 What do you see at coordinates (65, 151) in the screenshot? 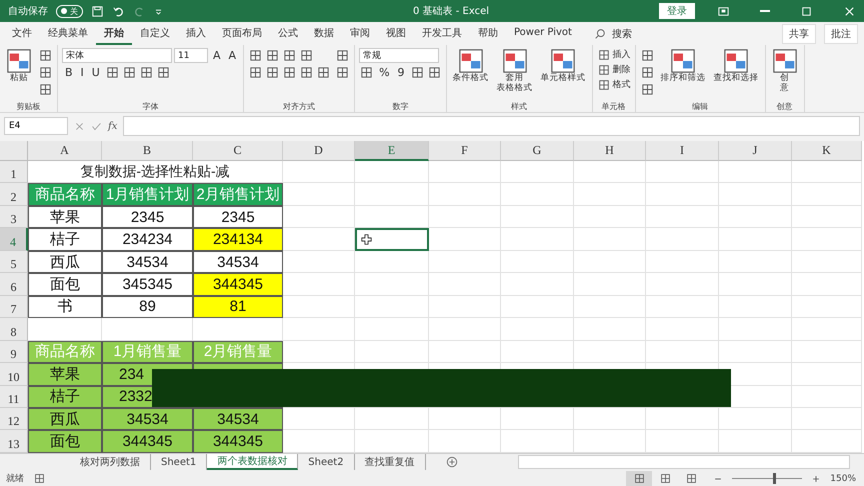
I see `column-header: A` at bounding box center [65, 151].